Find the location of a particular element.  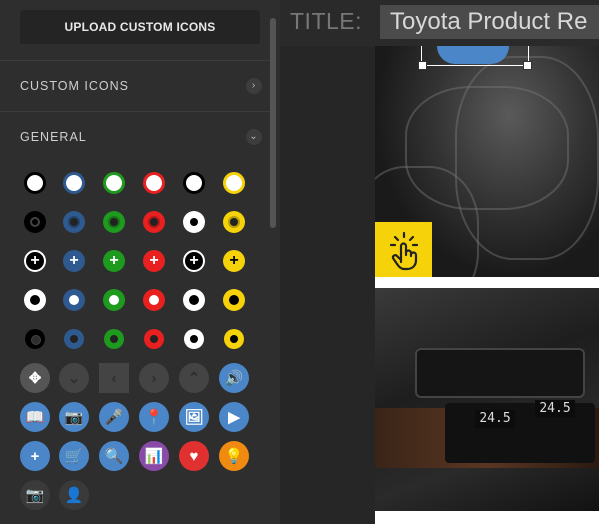

plus-green-icon: + is located at coordinates (114, 261).